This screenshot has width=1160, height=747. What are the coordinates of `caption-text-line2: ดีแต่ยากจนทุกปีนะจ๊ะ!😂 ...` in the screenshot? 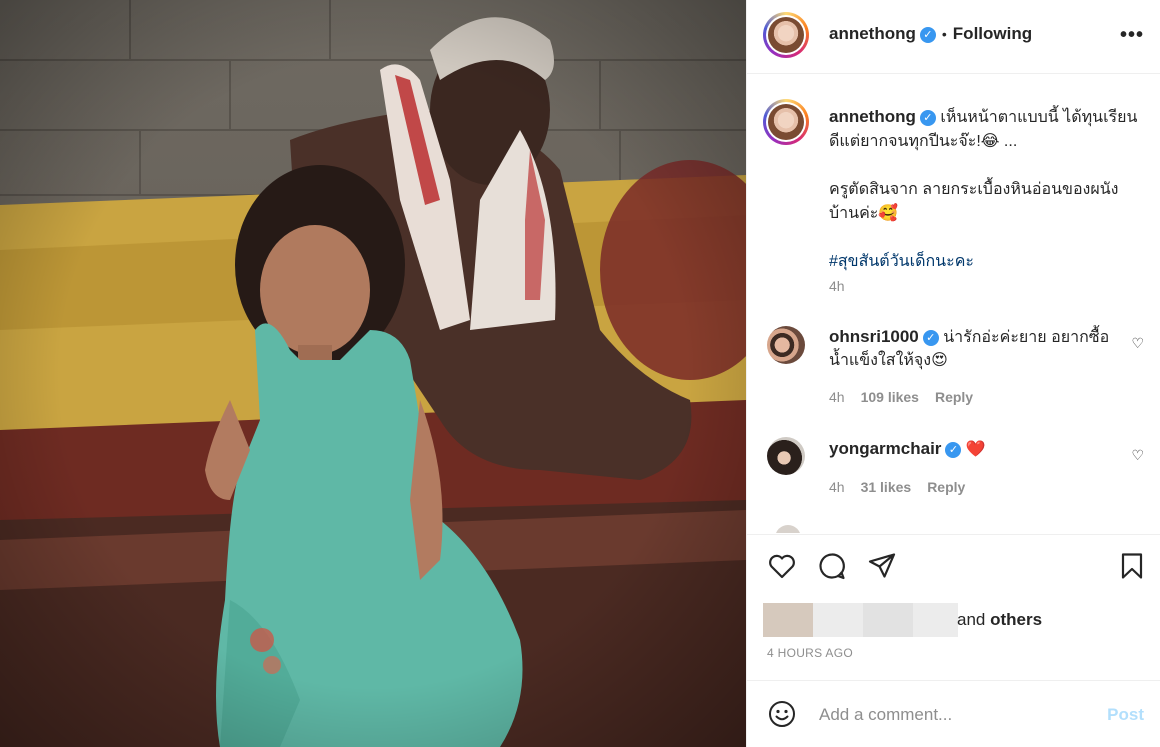 It's located at (923, 141).